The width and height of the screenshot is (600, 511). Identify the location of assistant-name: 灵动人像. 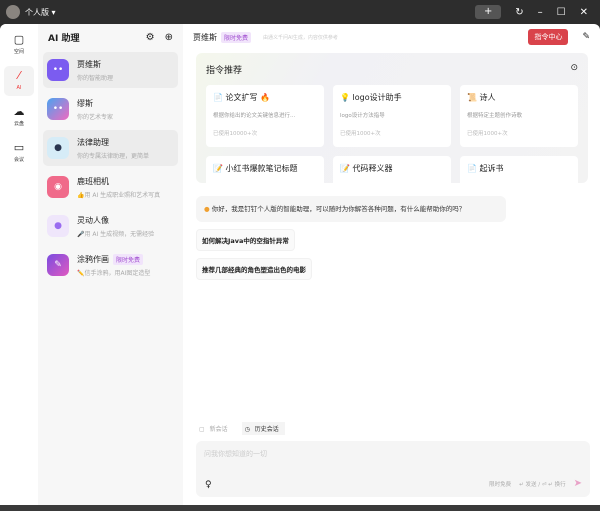
(93, 220).